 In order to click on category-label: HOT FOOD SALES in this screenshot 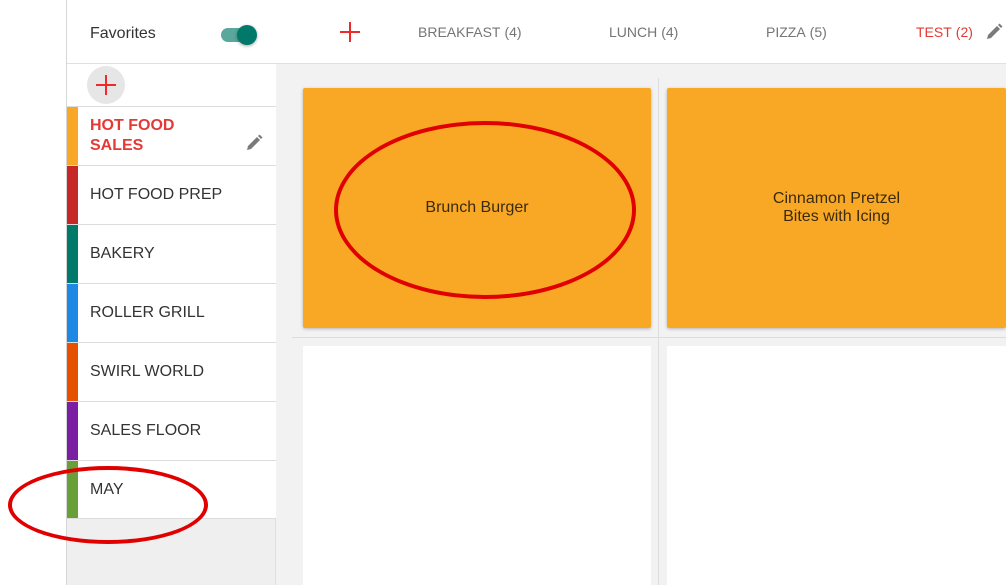, I will do `click(132, 135)`.